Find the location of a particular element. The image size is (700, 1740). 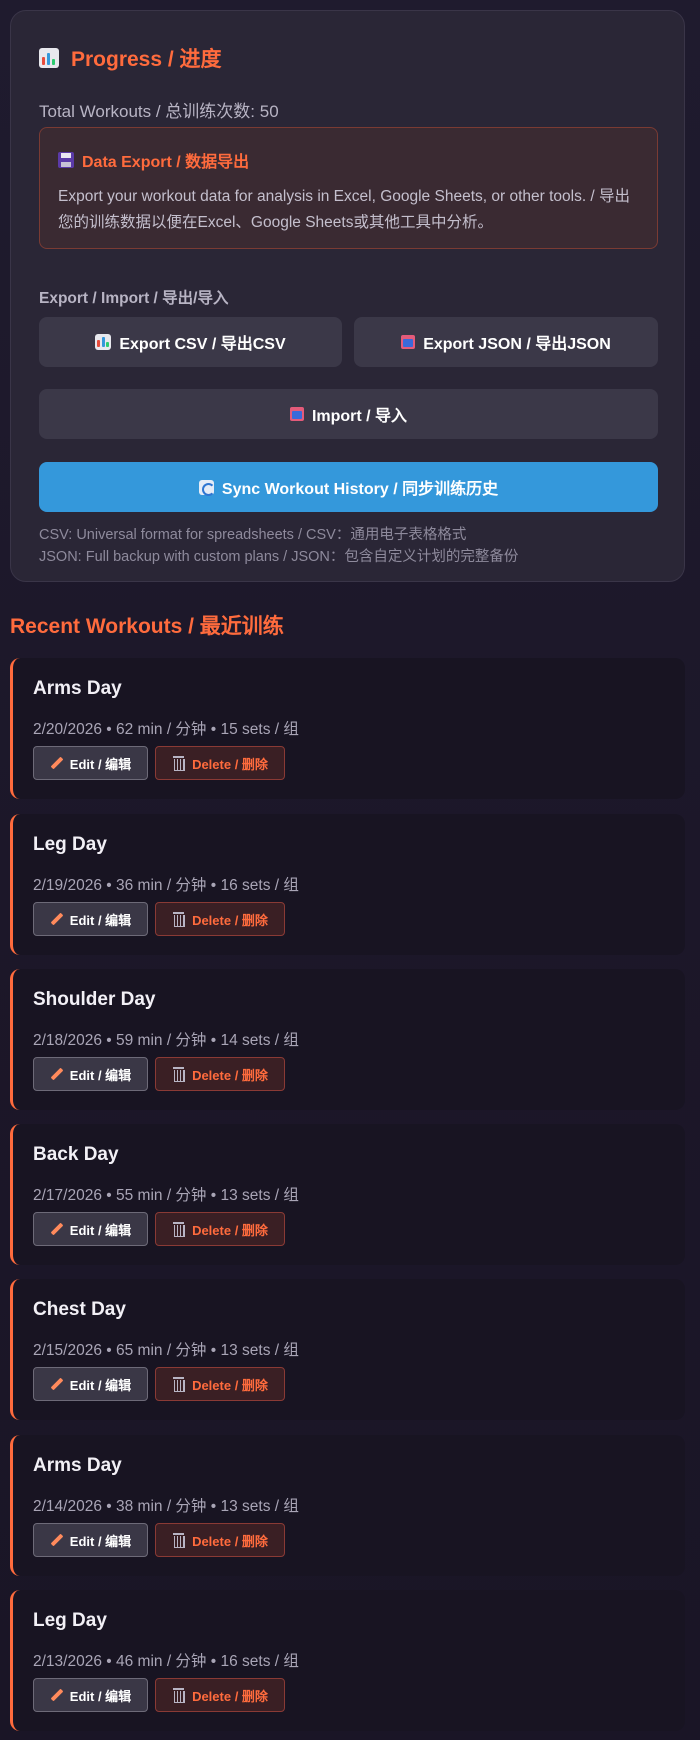

workout-meta: 2/14/2026 • 38 min / 分钟 • 13 sets / 组 is located at coordinates (166, 1506).